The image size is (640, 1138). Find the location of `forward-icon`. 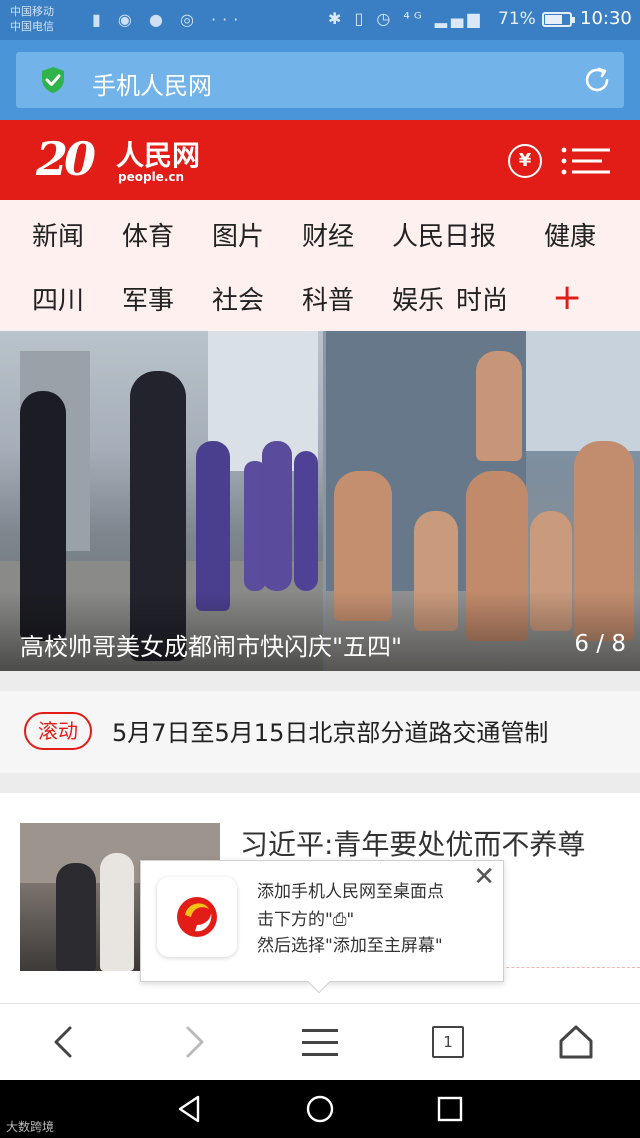

forward-icon is located at coordinates (194, 1042).